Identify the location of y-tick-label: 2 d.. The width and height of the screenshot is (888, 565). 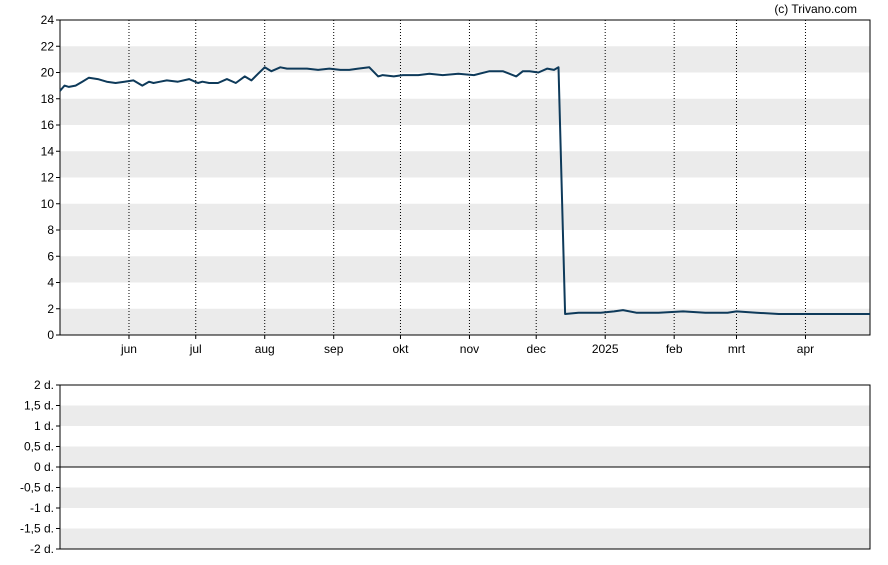
(44, 385).